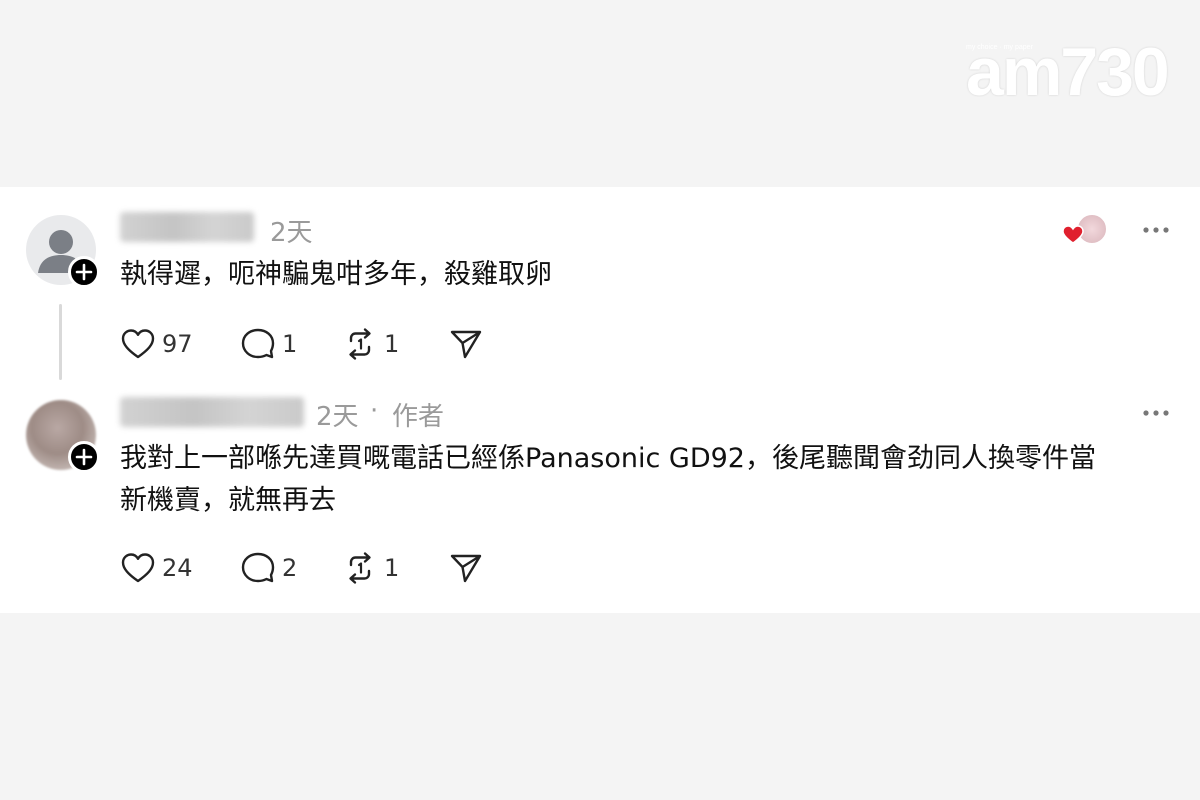 The width and height of the screenshot is (1200, 800). Describe the element at coordinates (156, 568) in the screenshot. I see `like-button: 24` at that location.